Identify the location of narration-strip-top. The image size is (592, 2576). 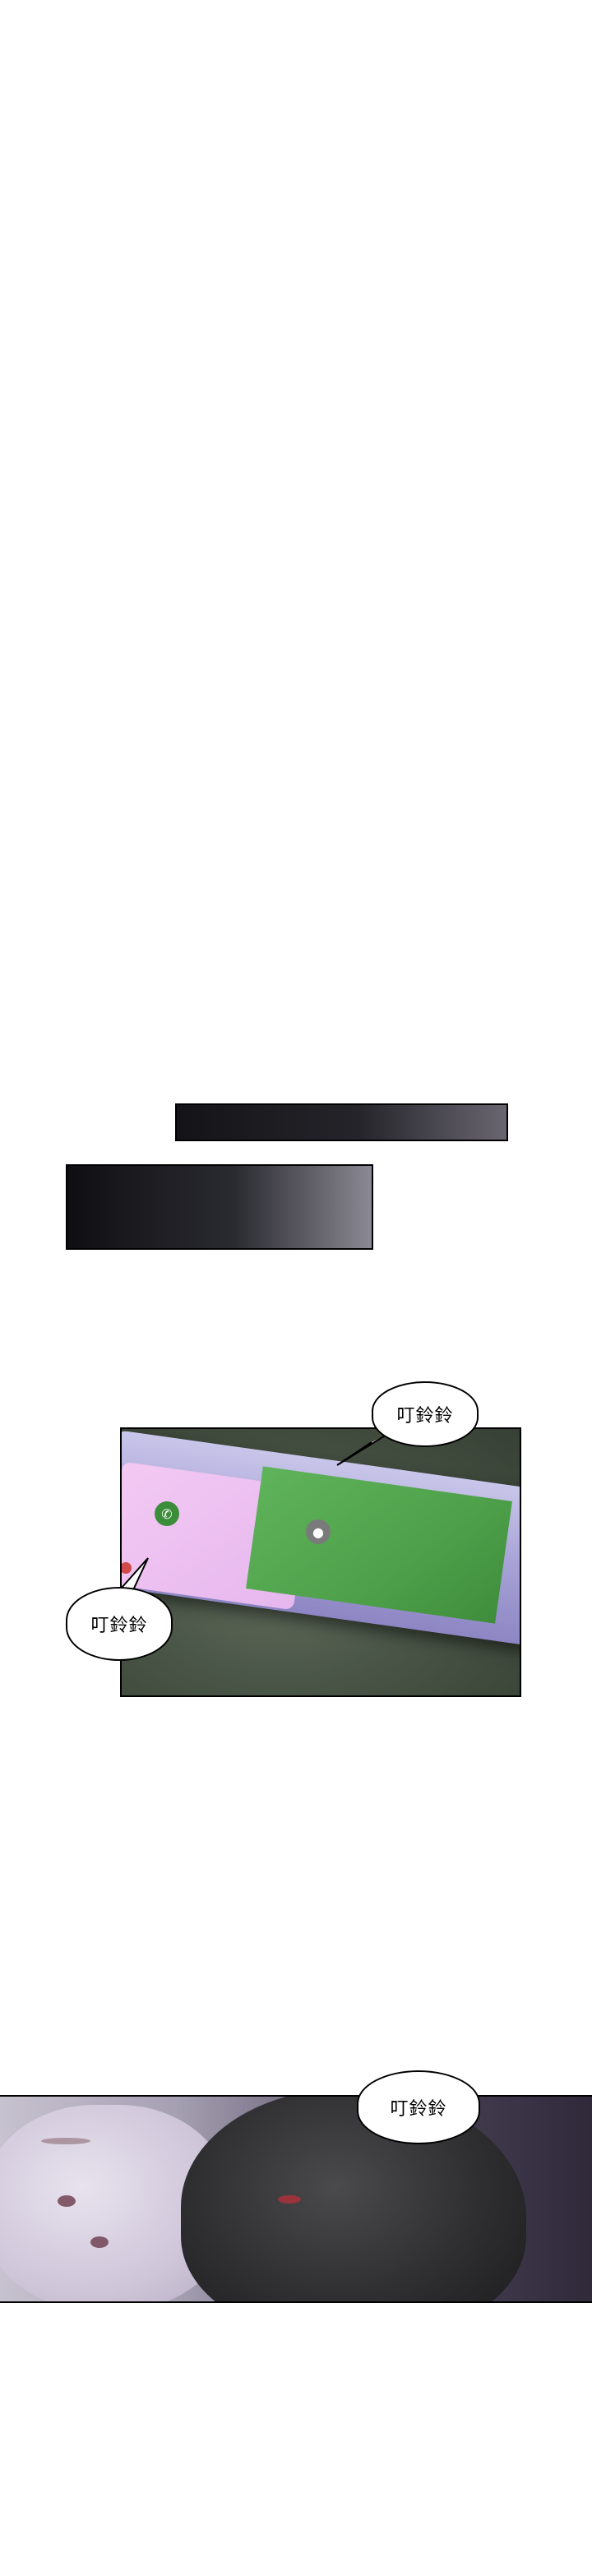
(341, 1122).